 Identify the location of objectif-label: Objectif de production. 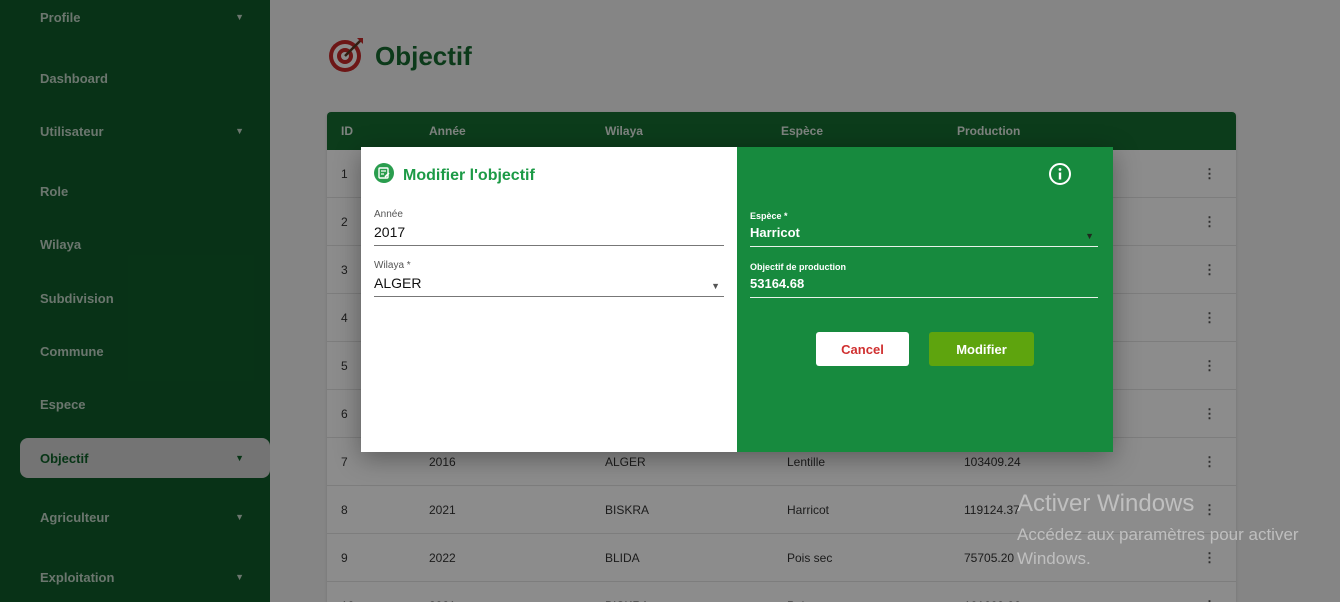
(798, 267).